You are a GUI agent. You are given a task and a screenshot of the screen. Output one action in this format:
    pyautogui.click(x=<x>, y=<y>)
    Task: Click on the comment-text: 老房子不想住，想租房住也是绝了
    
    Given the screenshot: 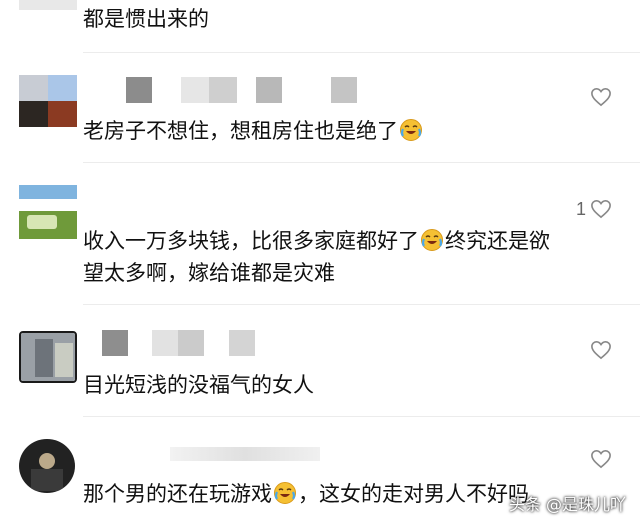 What is the action you would take?
    pyautogui.click(x=253, y=131)
    